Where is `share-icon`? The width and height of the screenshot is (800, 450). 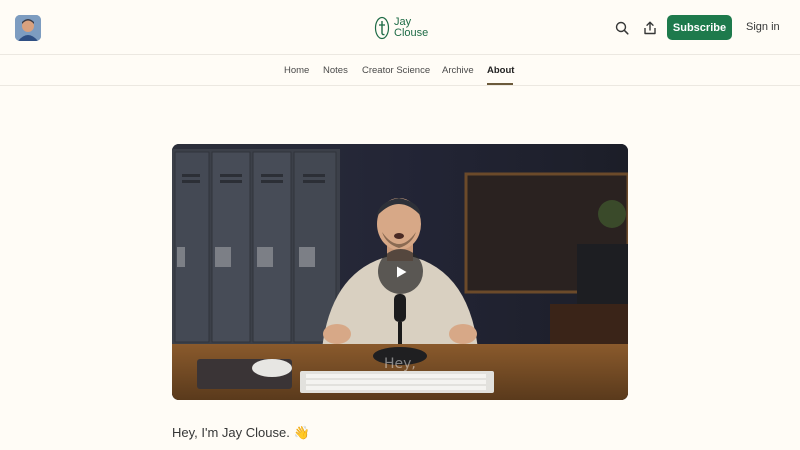
share-icon is located at coordinates (650, 28).